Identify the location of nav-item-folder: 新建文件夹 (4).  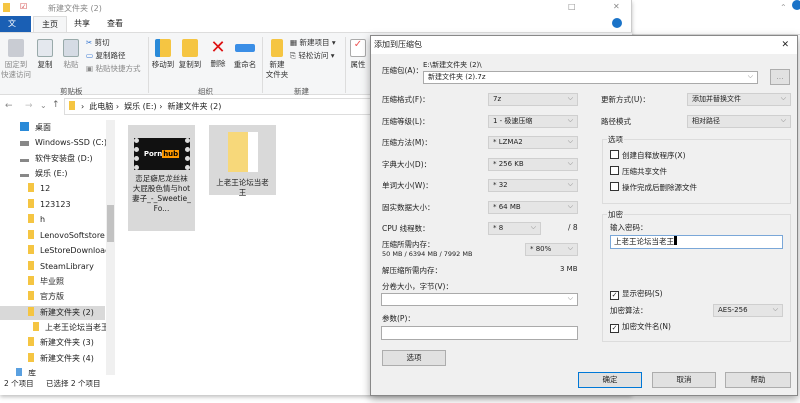
(61, 359).